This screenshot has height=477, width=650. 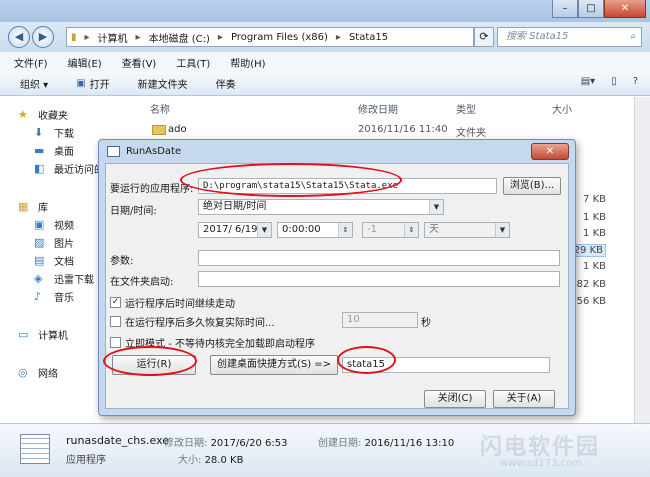 I want to click on organize-button: 组织 ▾, so click(x=34, y=83).